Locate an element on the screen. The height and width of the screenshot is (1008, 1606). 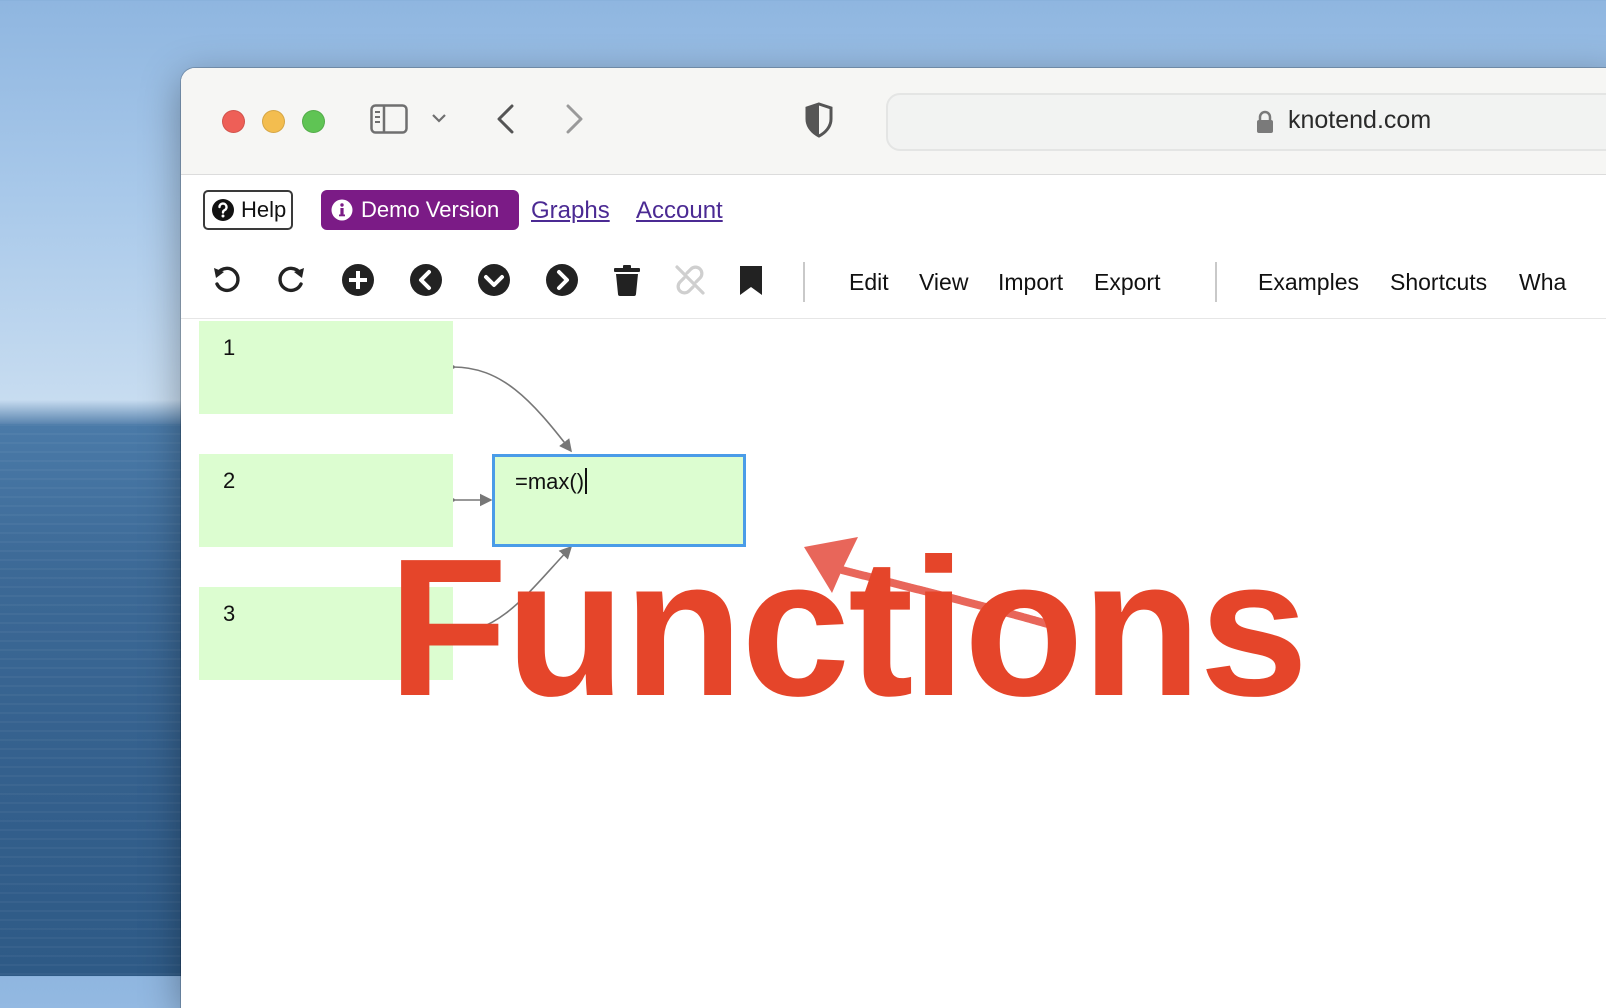
menu-examples: Examples is located at coordinates (1308, 282).